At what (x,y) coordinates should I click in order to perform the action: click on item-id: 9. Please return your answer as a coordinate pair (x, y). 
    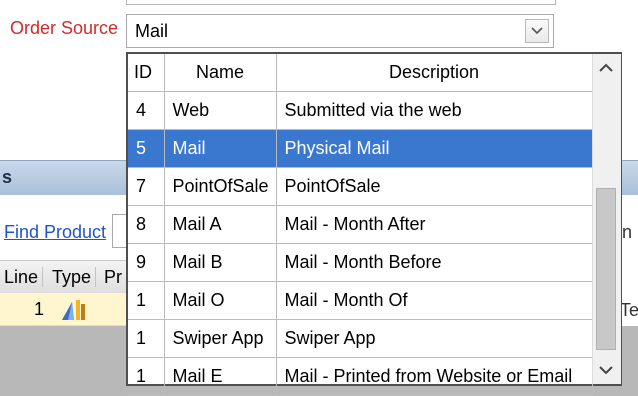
    Looking at the image, I should click on (146, 262).